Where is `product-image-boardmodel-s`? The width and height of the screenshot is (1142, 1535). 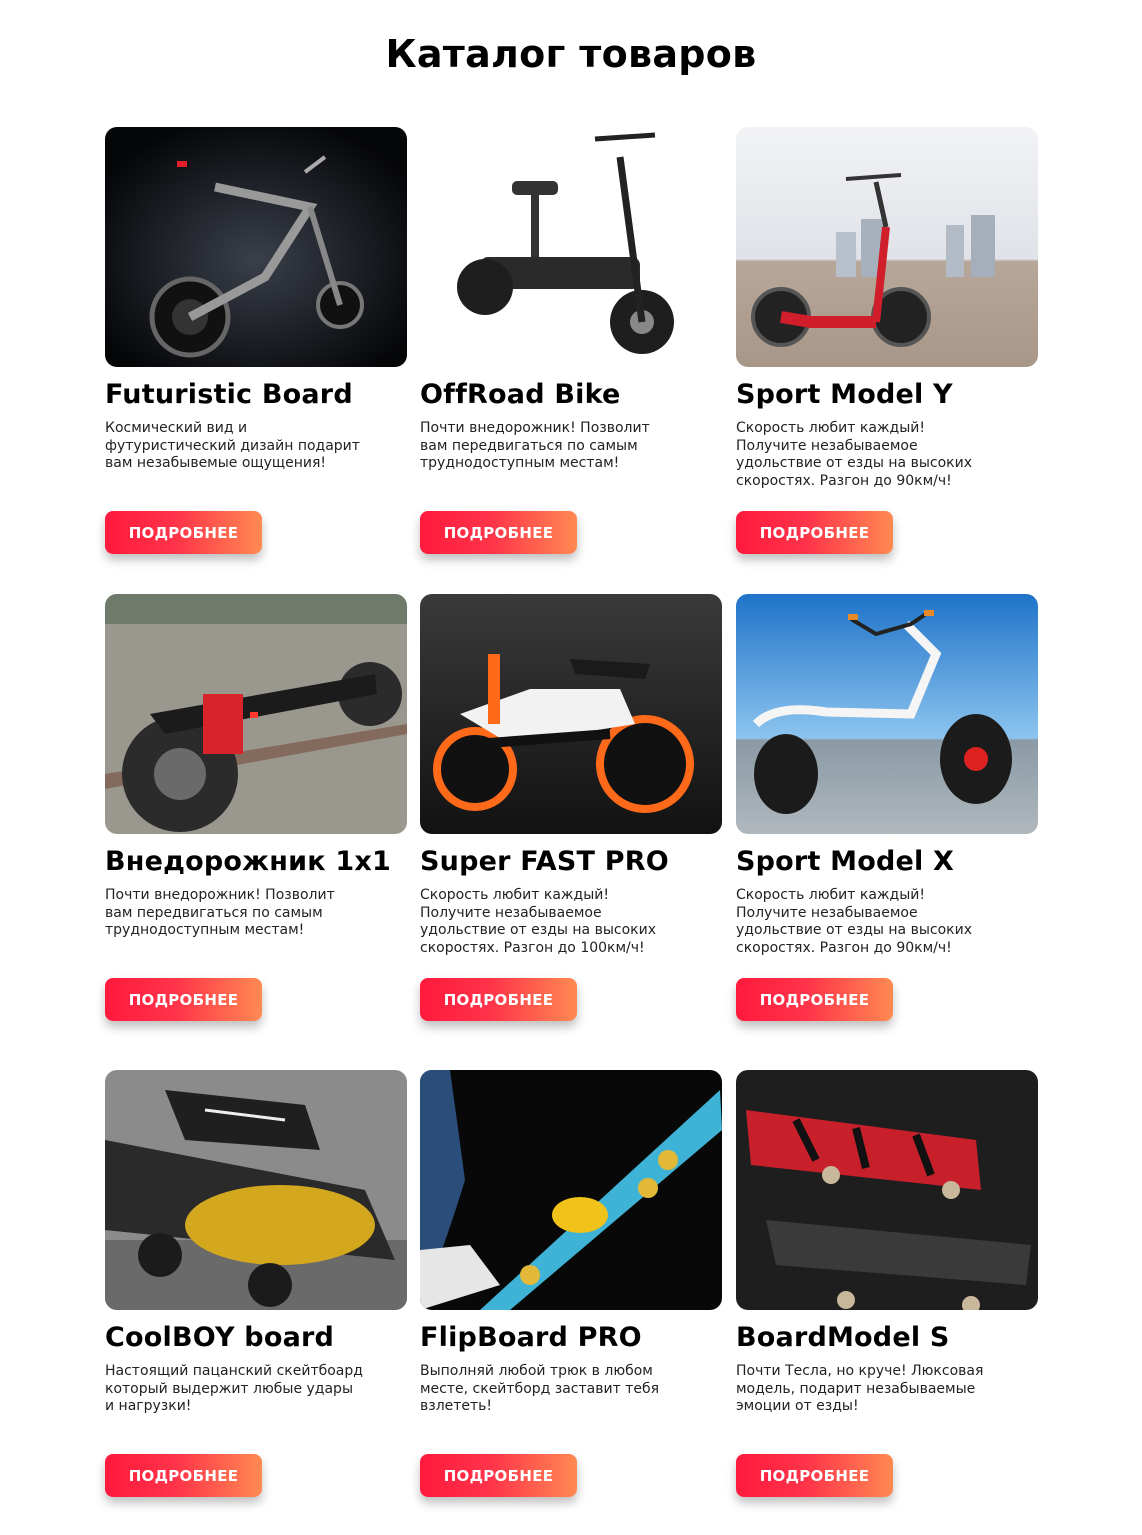 product-image-boardmodel-s is located at coordinates (887, 1190).